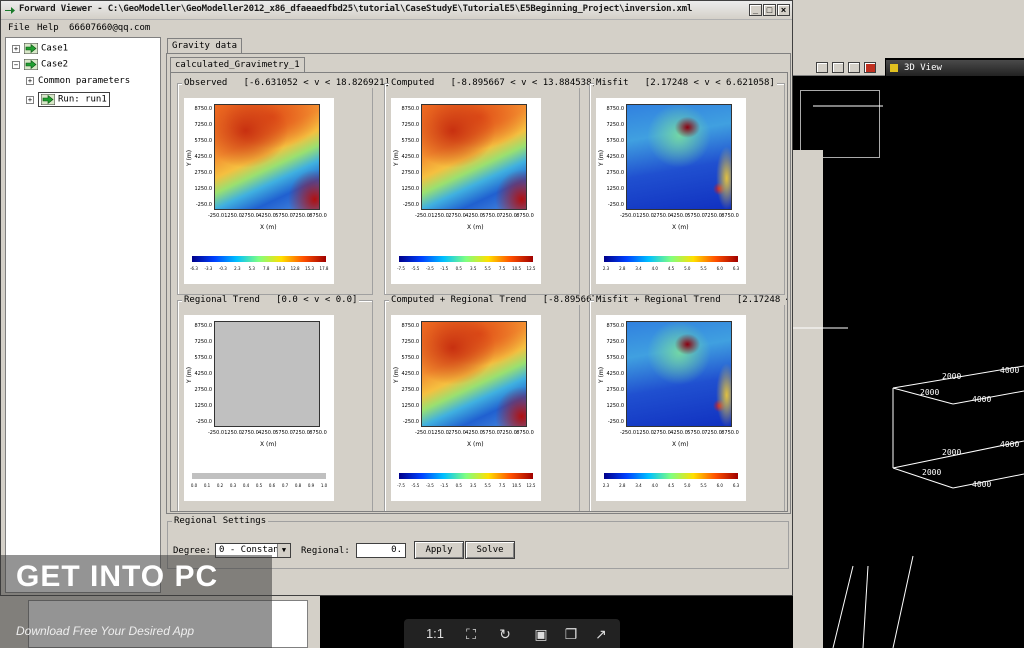  What do you see at coordinates (324, 485) in the screenshot?
I see `colorbar-tick-label: 1.0` at bounding box center [324, 485].